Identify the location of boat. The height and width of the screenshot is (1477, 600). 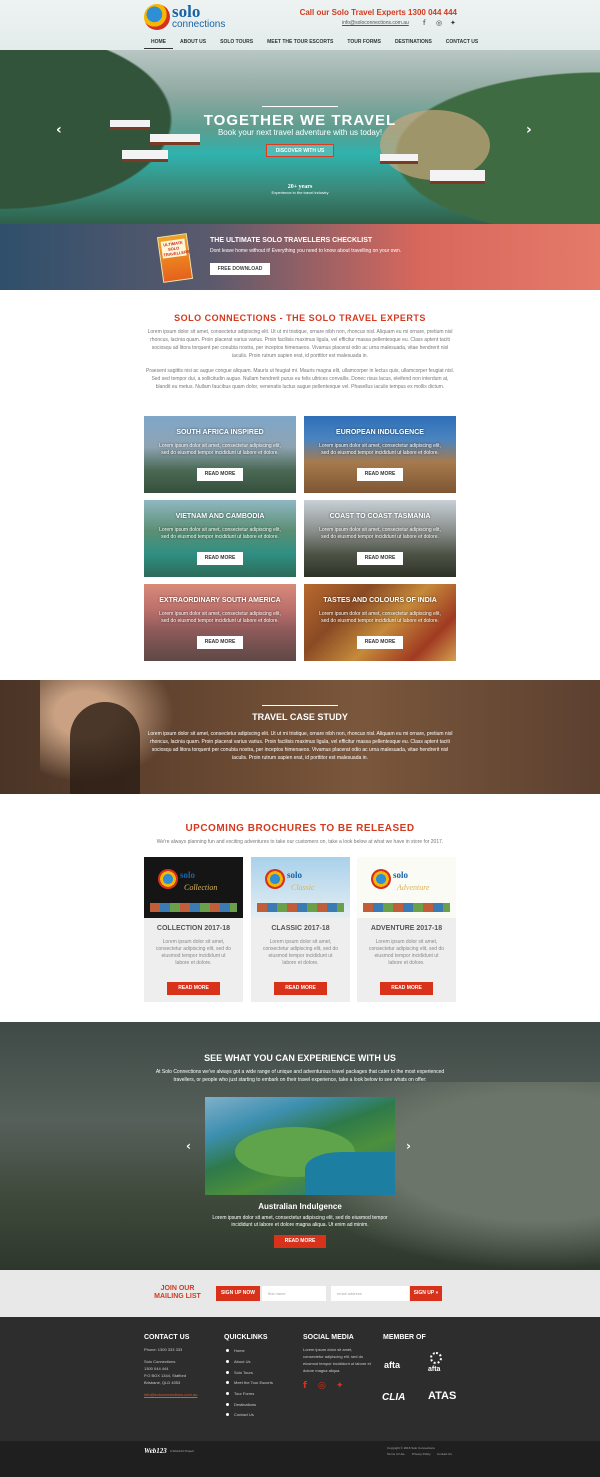
(399, 159).